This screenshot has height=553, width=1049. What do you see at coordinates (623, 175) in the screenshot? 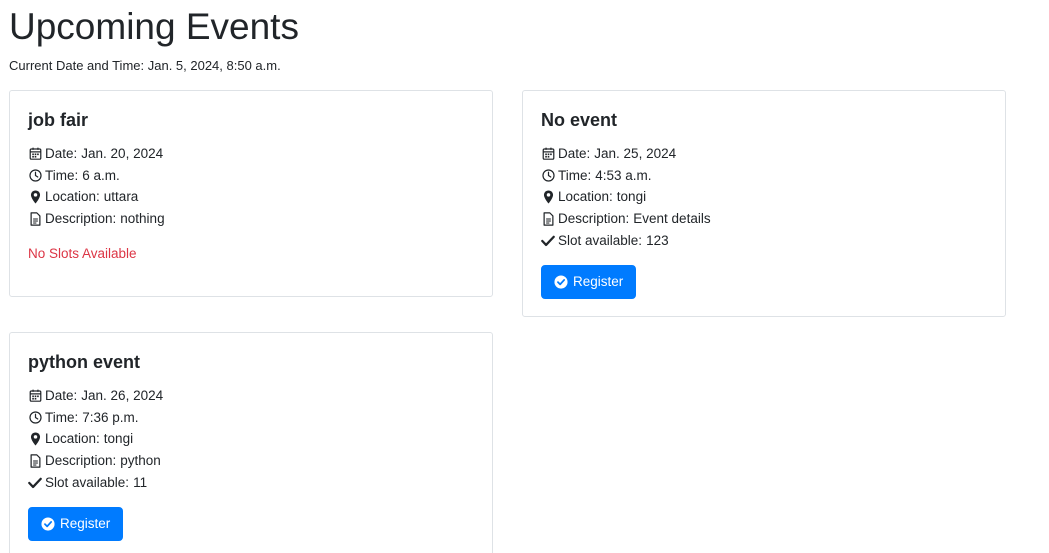
I see `event-time: 4:53 a.m.` at bounding box center [623, 175].